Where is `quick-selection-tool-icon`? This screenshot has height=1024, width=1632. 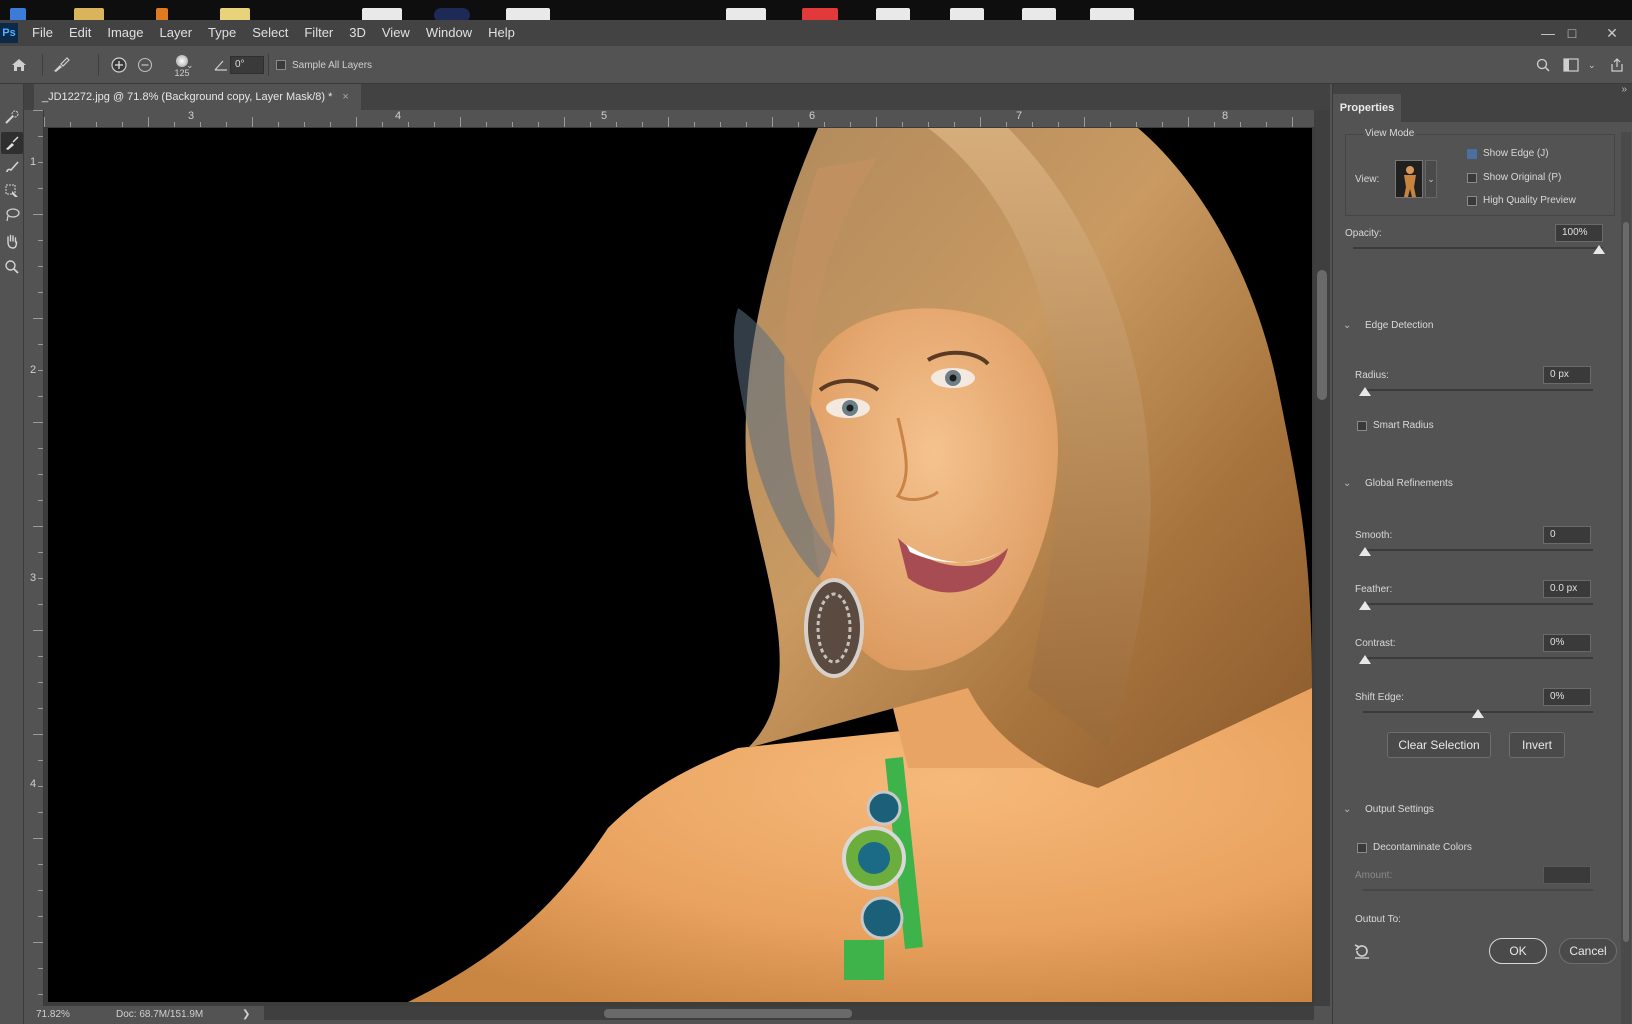 quick-selection-tool-icon is located at coordinates (12, 117).